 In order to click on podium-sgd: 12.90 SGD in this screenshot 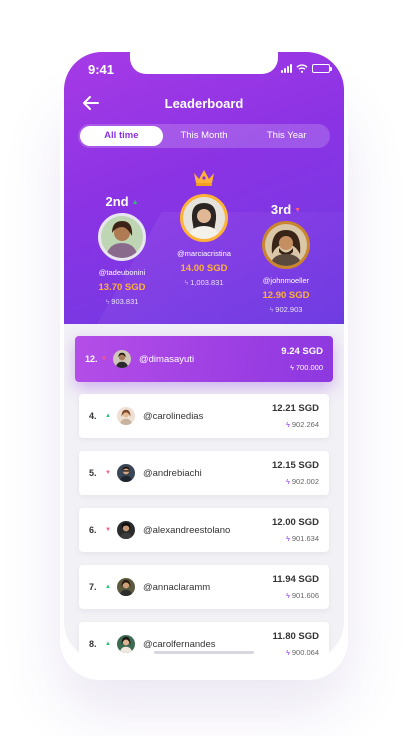, I will do `click(286, 295)`.